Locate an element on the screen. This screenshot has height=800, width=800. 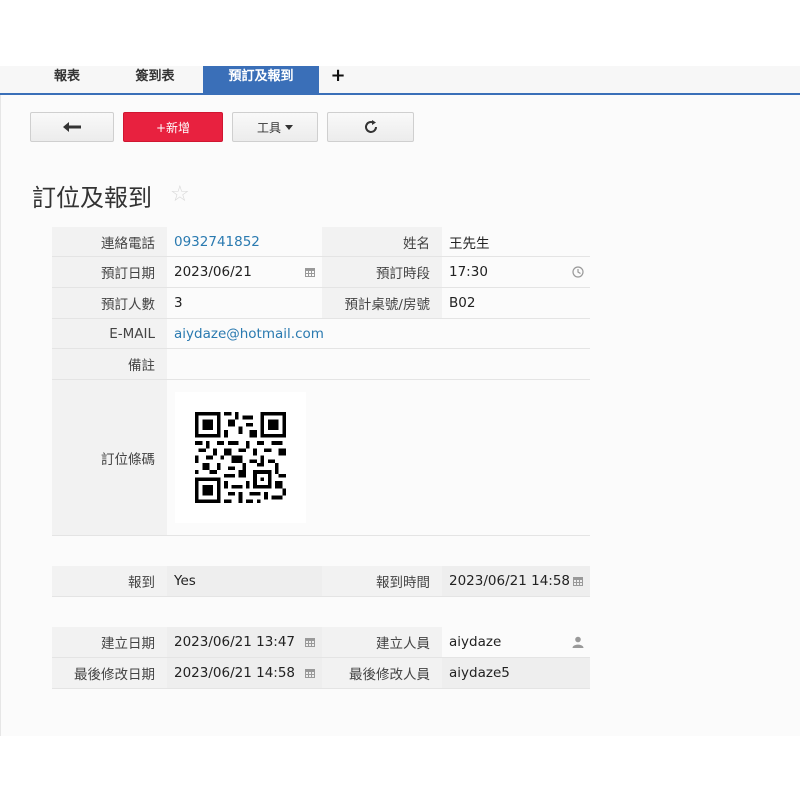
time-field: 17:30 is located at coordinates (516, 272).